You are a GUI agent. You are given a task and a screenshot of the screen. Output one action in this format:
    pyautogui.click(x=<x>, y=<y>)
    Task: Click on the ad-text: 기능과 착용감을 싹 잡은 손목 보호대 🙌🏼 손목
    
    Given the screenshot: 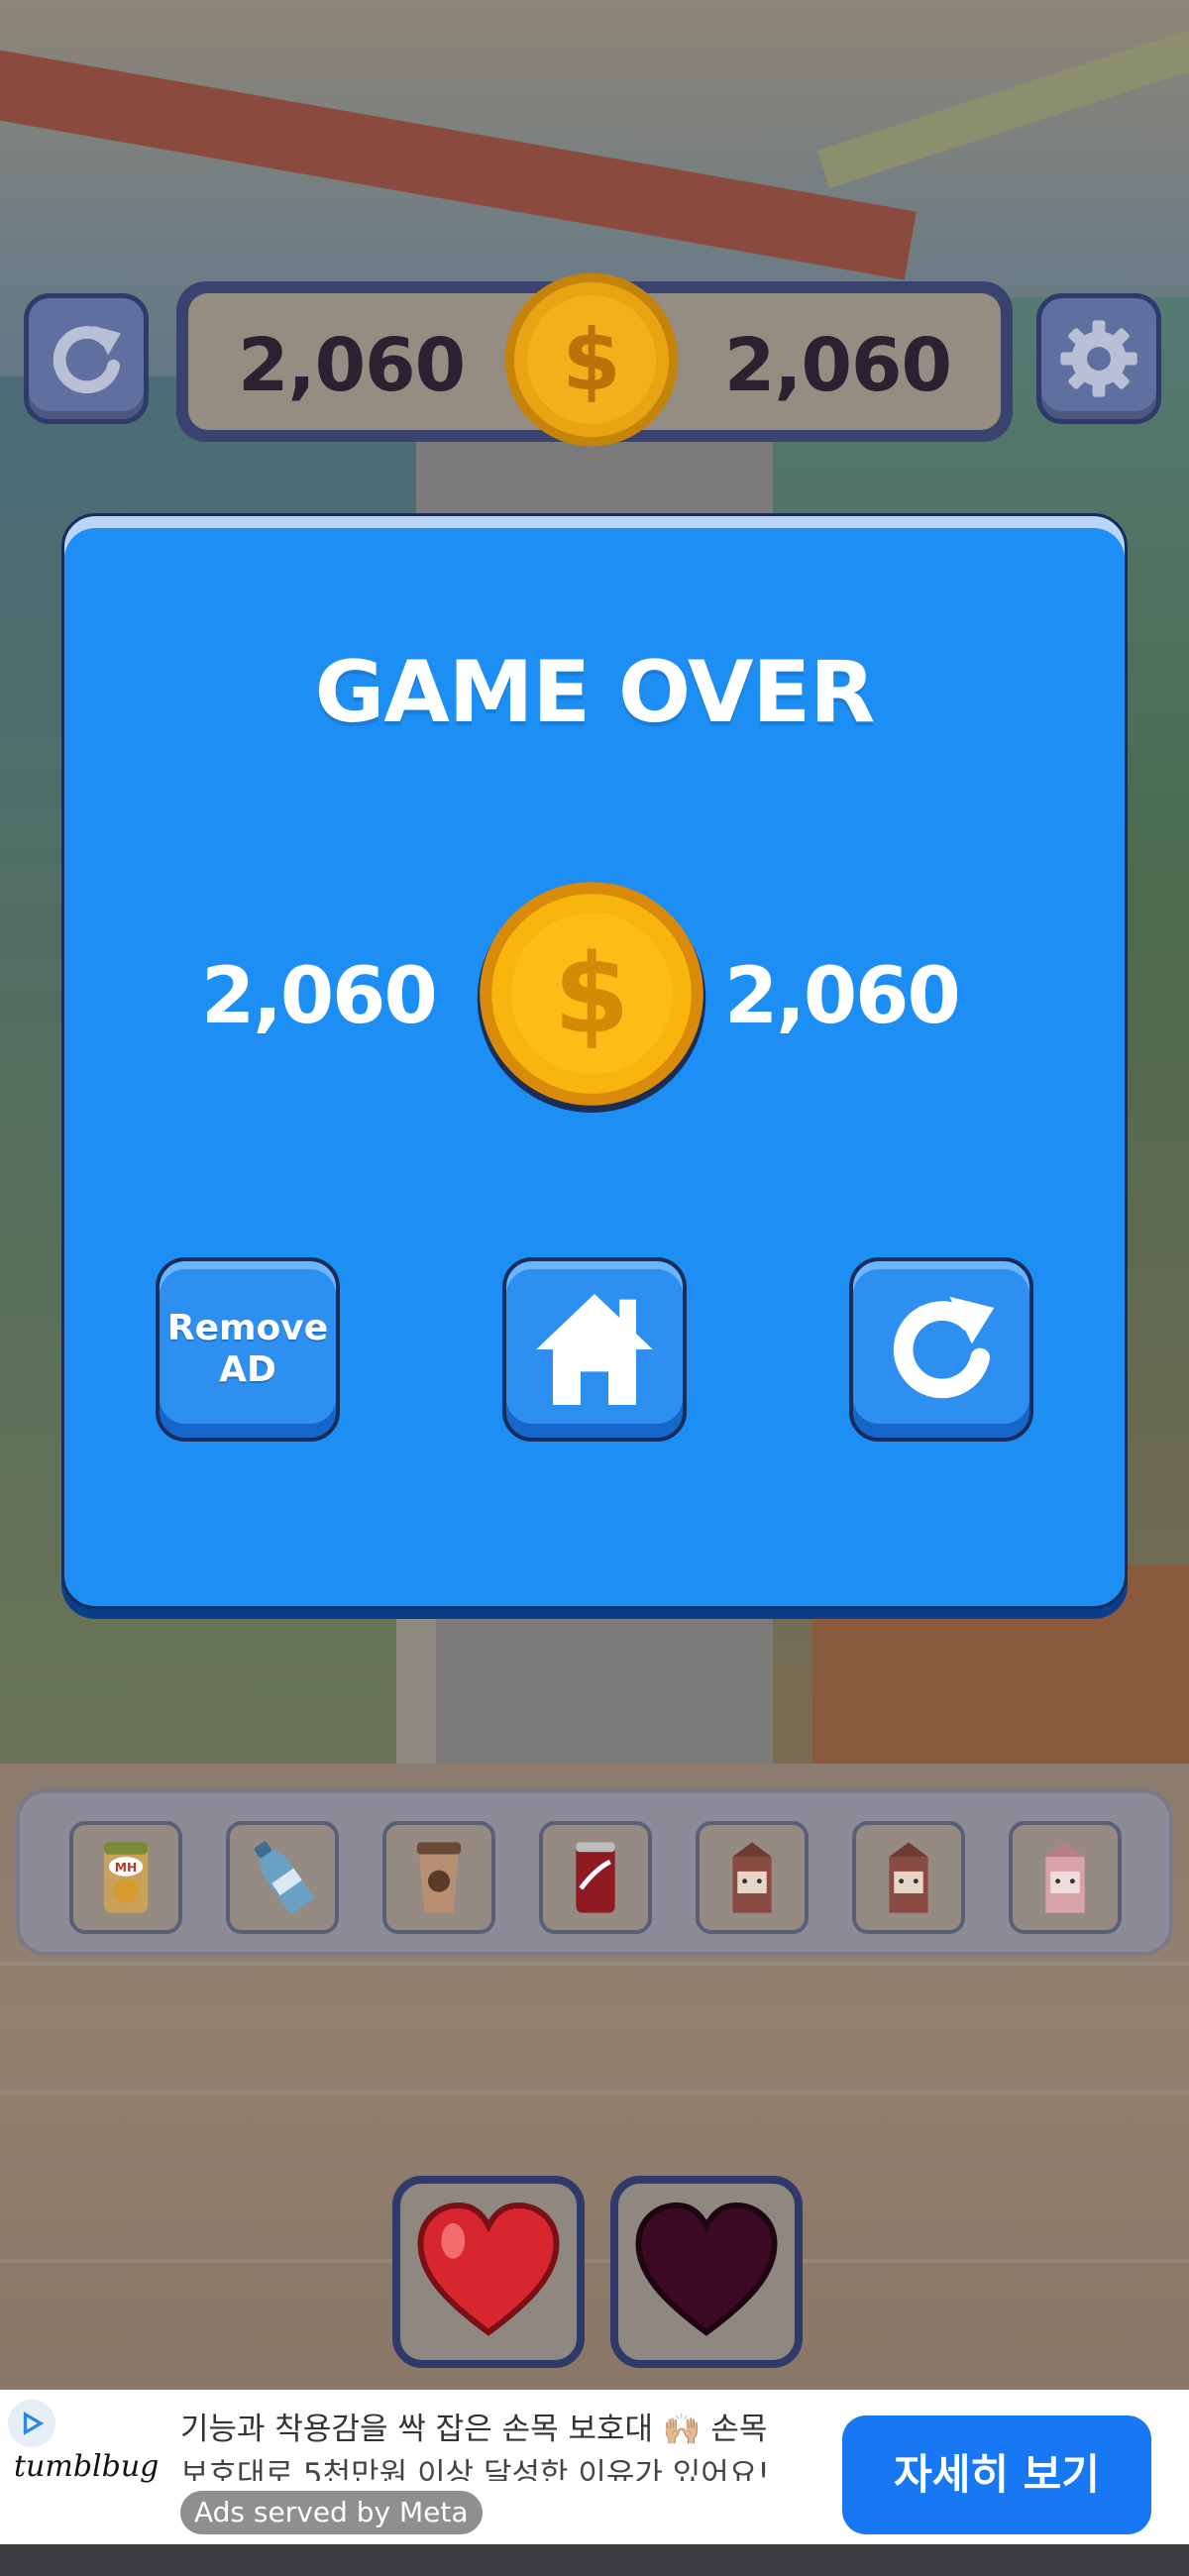 What is the action you would take?
    pyautogui.click(x=474, y=2429)
    